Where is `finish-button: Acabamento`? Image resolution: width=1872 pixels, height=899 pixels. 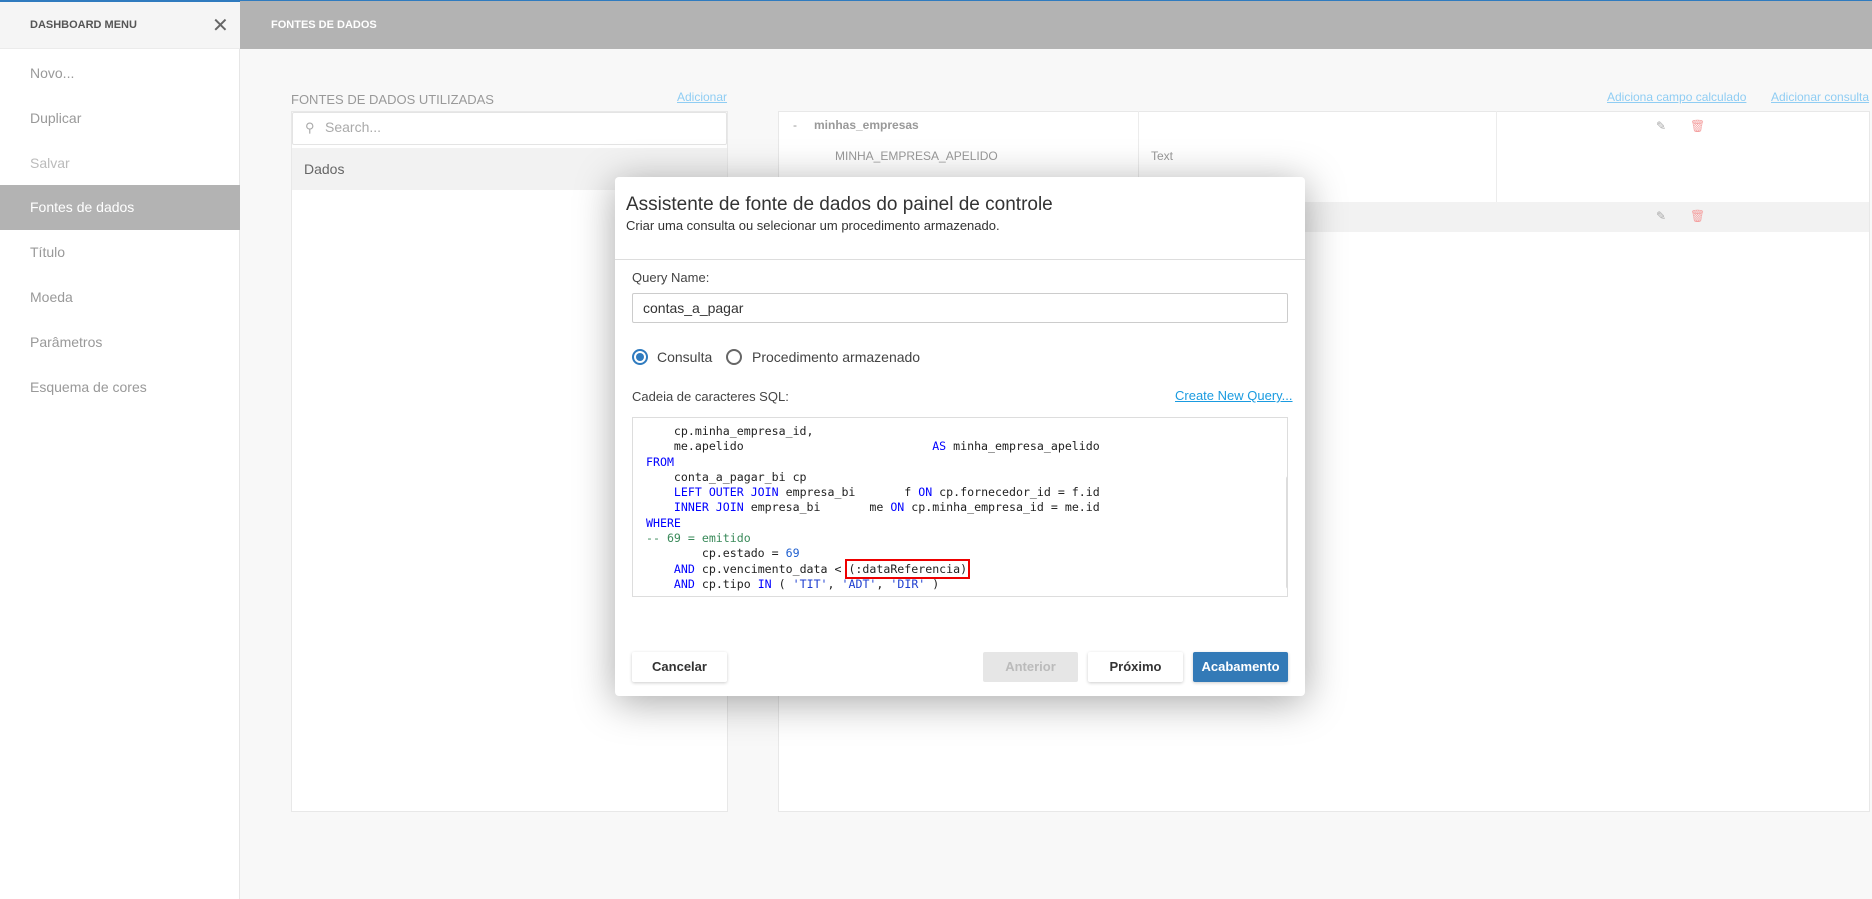
finish-button: Acabamento is located at coordinates (1240, 667).